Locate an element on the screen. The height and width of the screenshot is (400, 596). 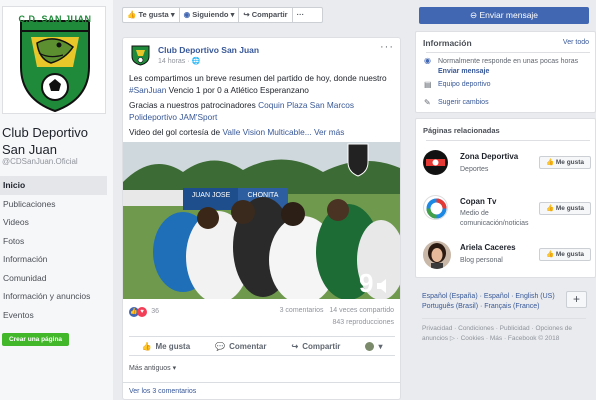
category-icon: ▤ is located at coordinates (428, 84).